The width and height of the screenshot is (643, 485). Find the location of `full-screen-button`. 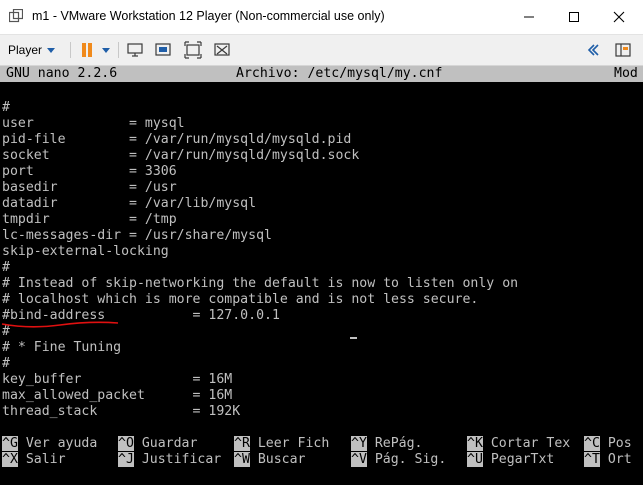

full-screen-button is located at coordinates (193, 50).